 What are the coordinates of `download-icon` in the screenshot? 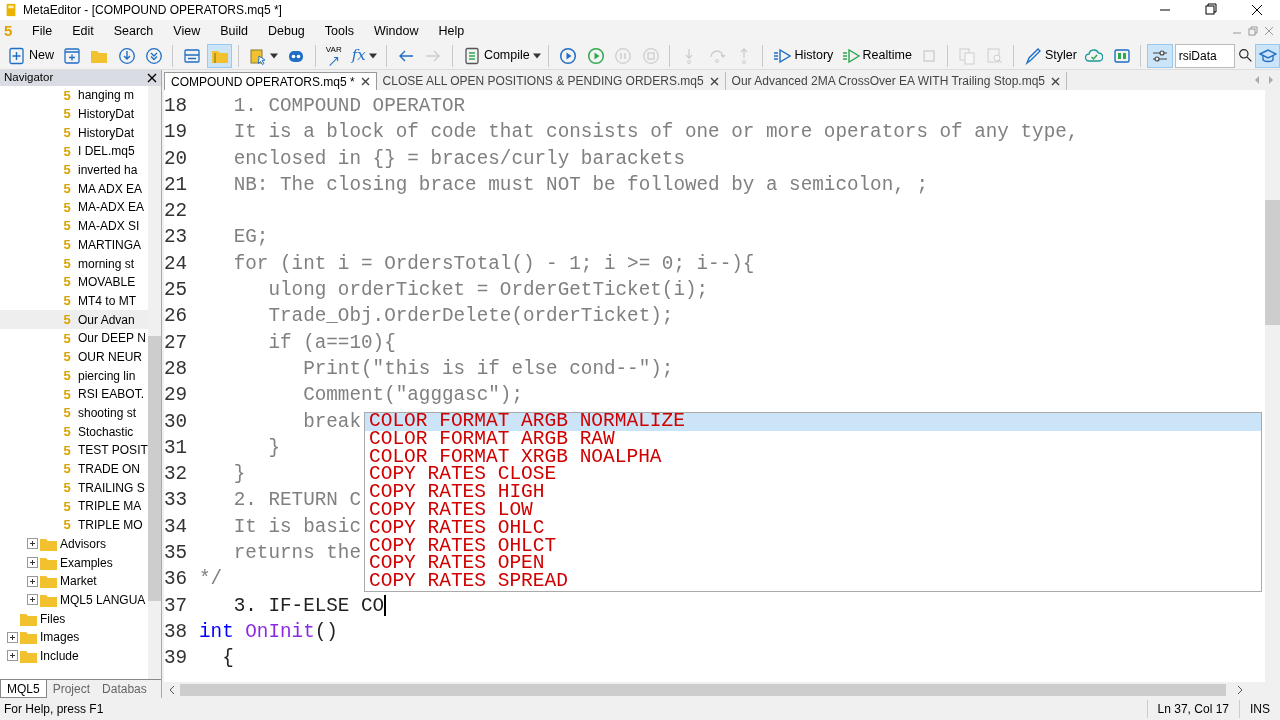 It's located at (126, 55).